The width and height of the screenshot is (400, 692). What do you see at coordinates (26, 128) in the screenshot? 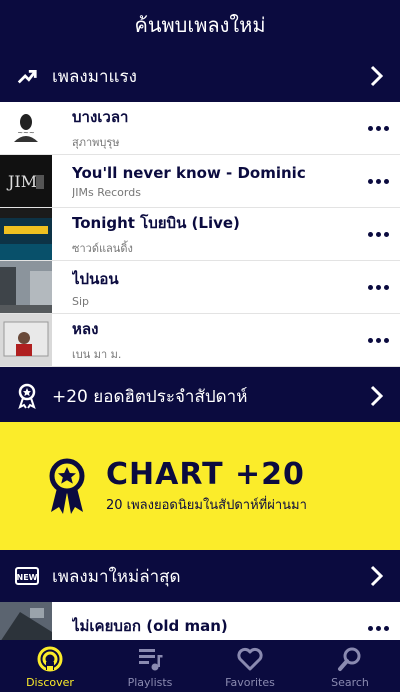
I see `album-art: ~~~` at bounding box center [26, 128].